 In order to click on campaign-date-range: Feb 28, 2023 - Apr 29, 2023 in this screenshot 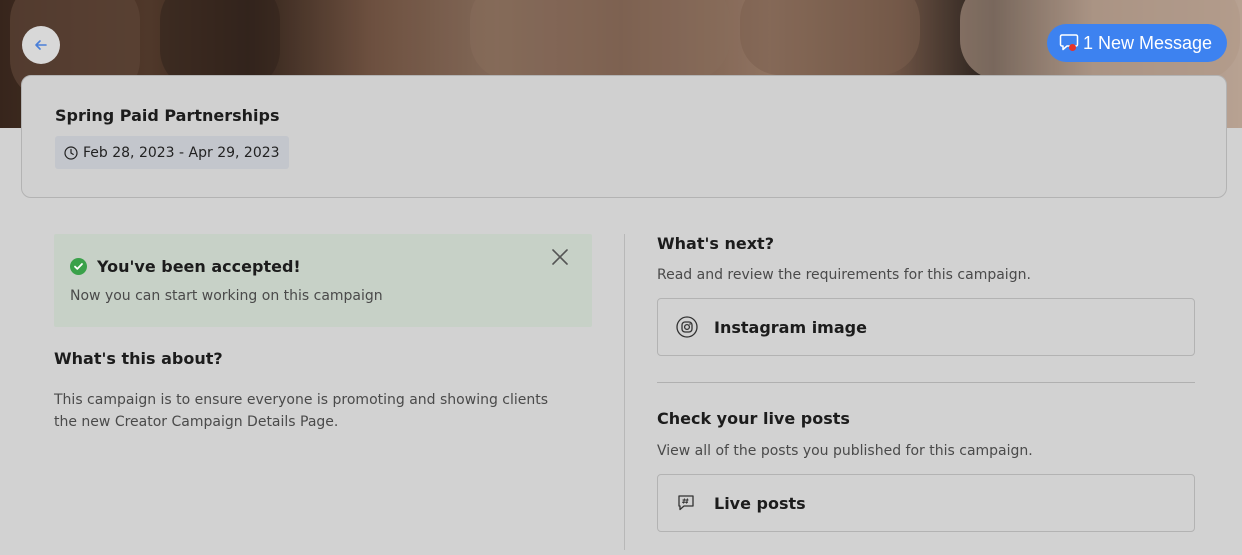, I will do `click(181, 152)`.